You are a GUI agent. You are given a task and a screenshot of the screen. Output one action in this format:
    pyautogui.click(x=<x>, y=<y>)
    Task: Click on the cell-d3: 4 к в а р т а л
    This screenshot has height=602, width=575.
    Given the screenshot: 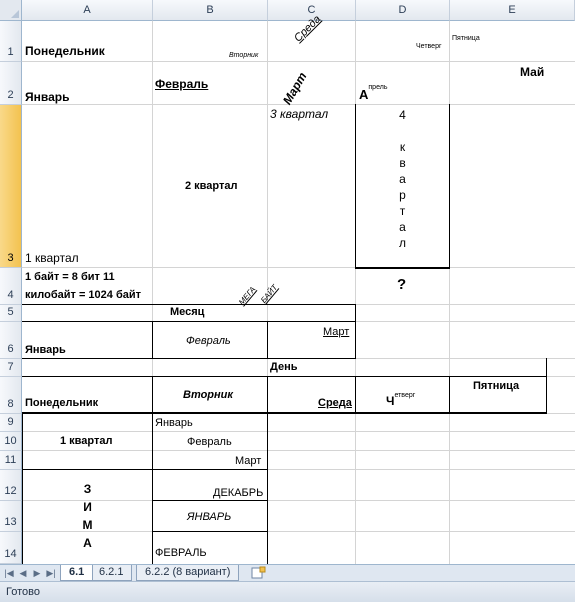 What is the action you would take?
    pyautogui.click(x=402, y=179)
    